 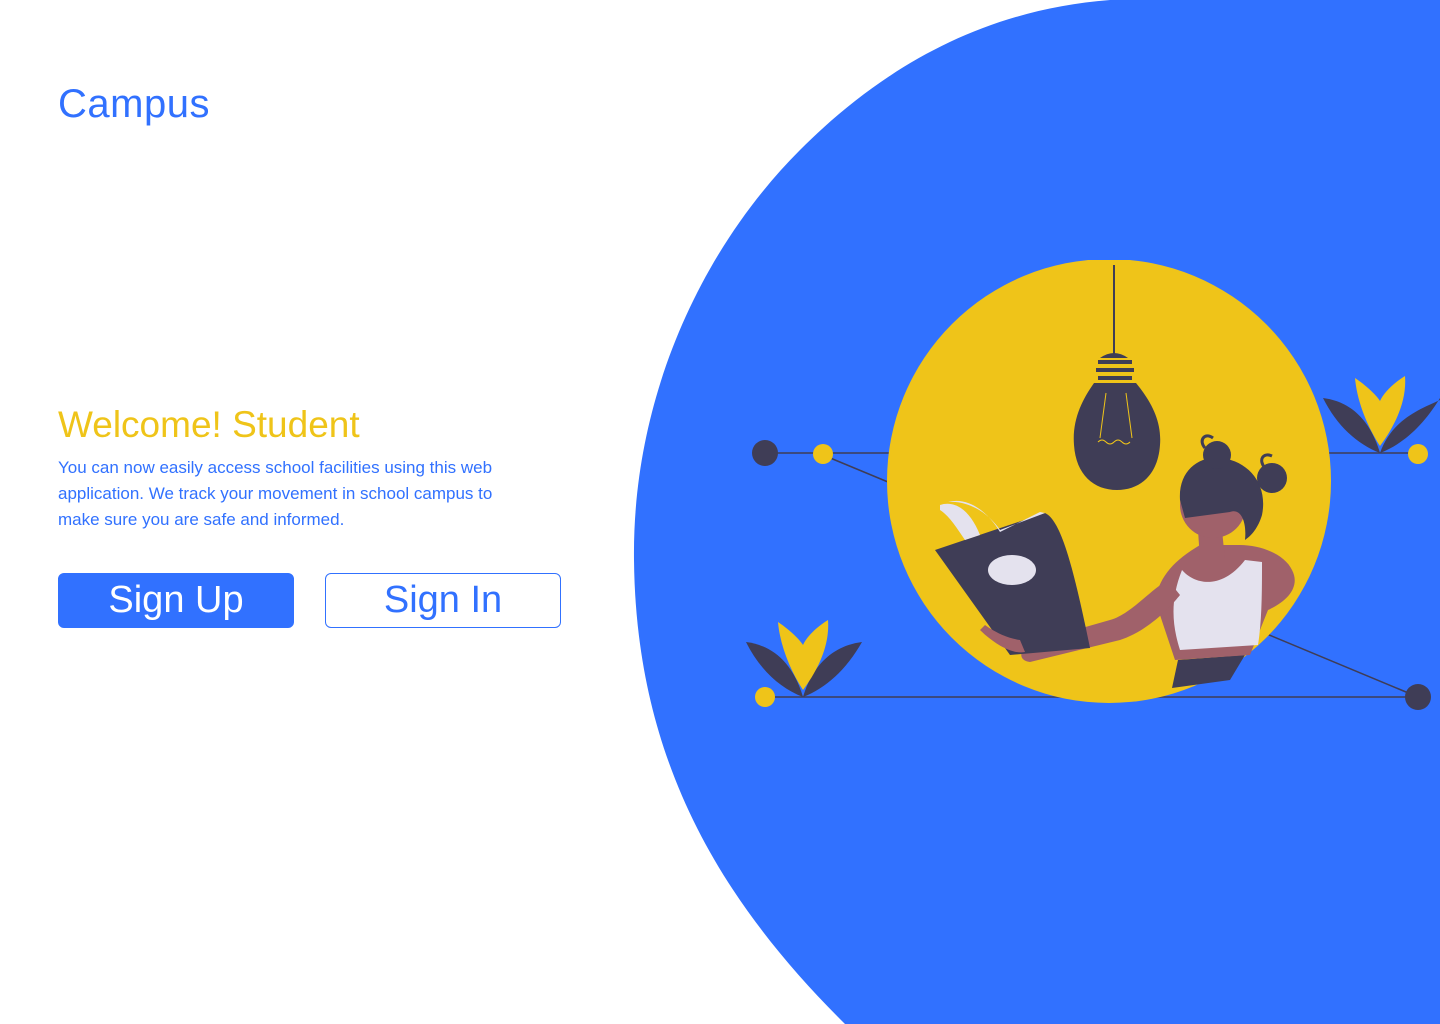 What do you see at coordinates (443, 600) in the screenshot?
I see `sign-in-button: Sign In` at bounding box center [443, 600].